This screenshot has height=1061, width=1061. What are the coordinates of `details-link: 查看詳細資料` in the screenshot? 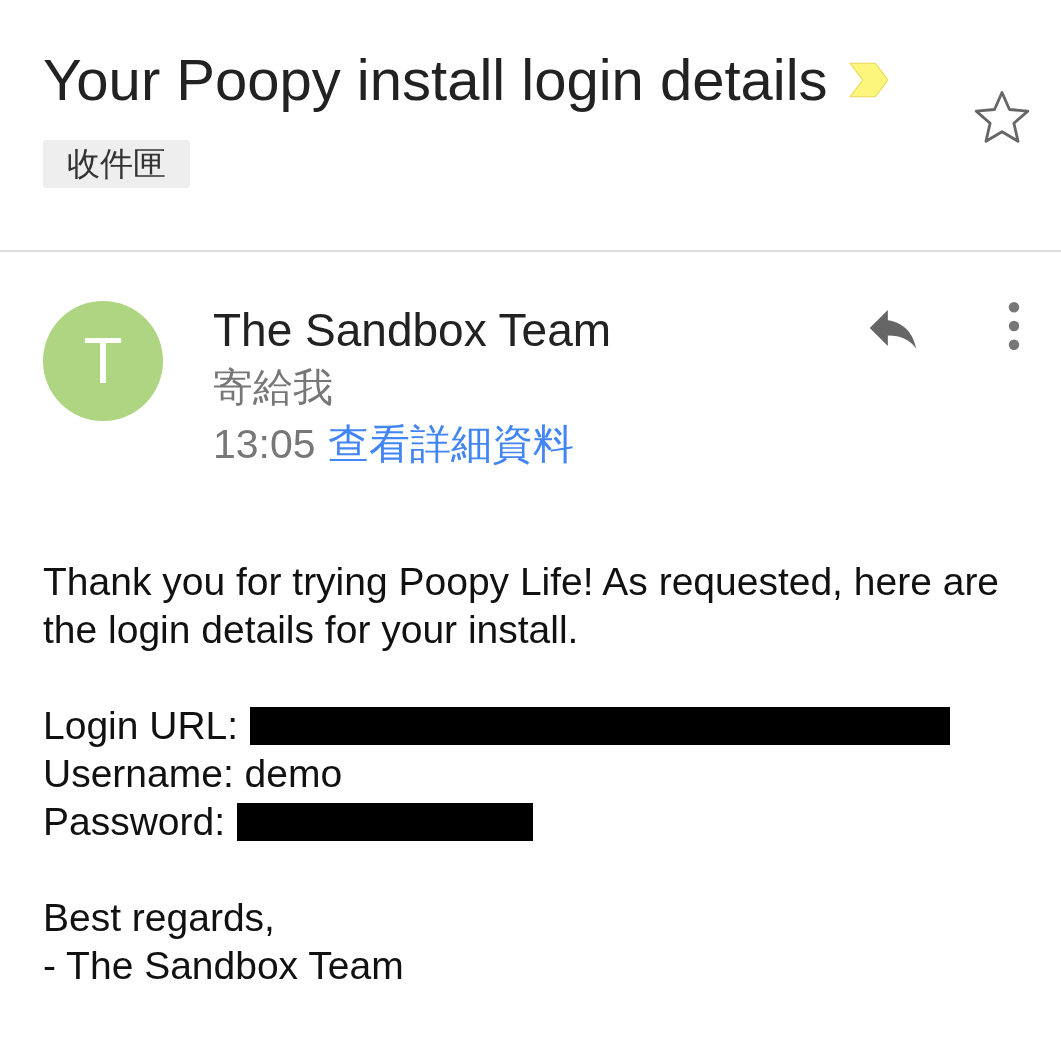 It's located at (450, 444).